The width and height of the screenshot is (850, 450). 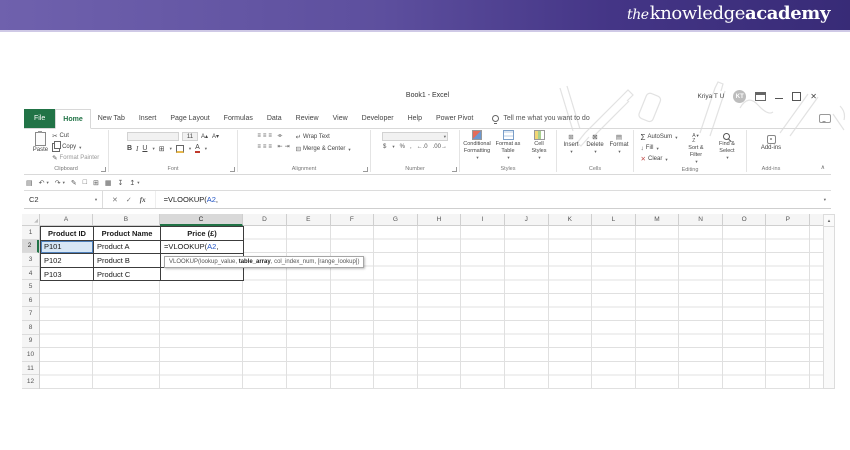 What do you see at coordinates (126, 220) in the screenshot?
I see `column-header-b: B` at bounding box center [126, 220].